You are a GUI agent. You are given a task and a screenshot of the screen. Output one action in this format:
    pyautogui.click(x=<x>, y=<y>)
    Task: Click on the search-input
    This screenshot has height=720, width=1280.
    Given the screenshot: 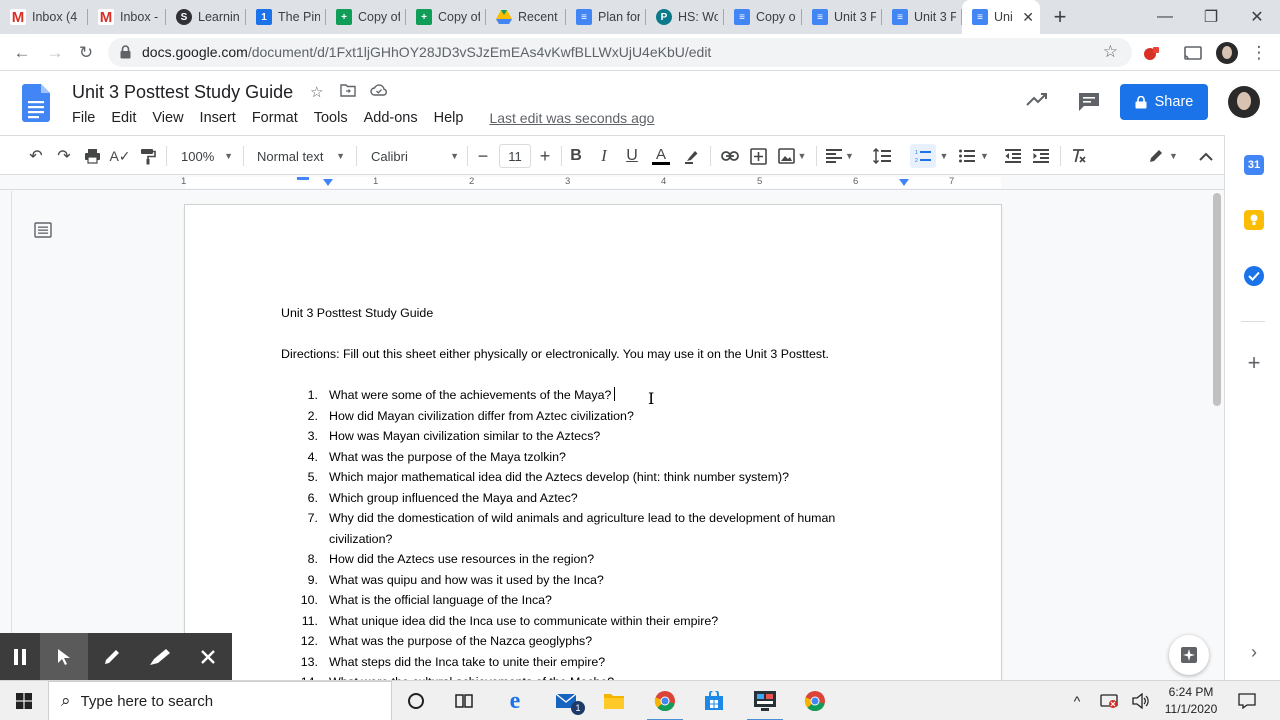 What is the action you would take?
    pyautogui.click(x=220, y=701)
    